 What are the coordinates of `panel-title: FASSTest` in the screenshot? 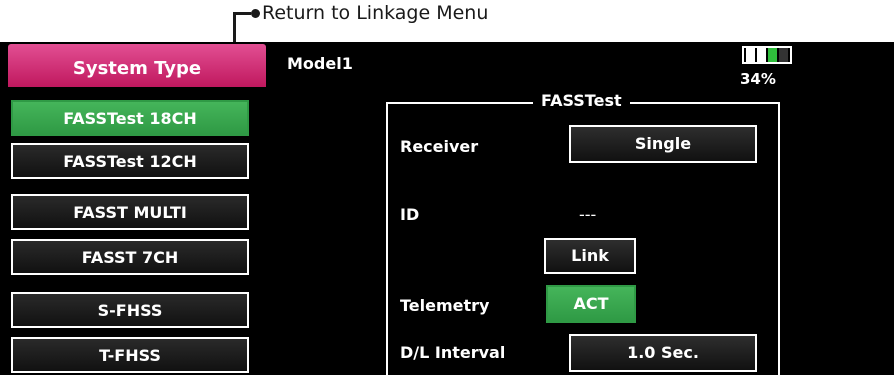 It's located at (581, 101).